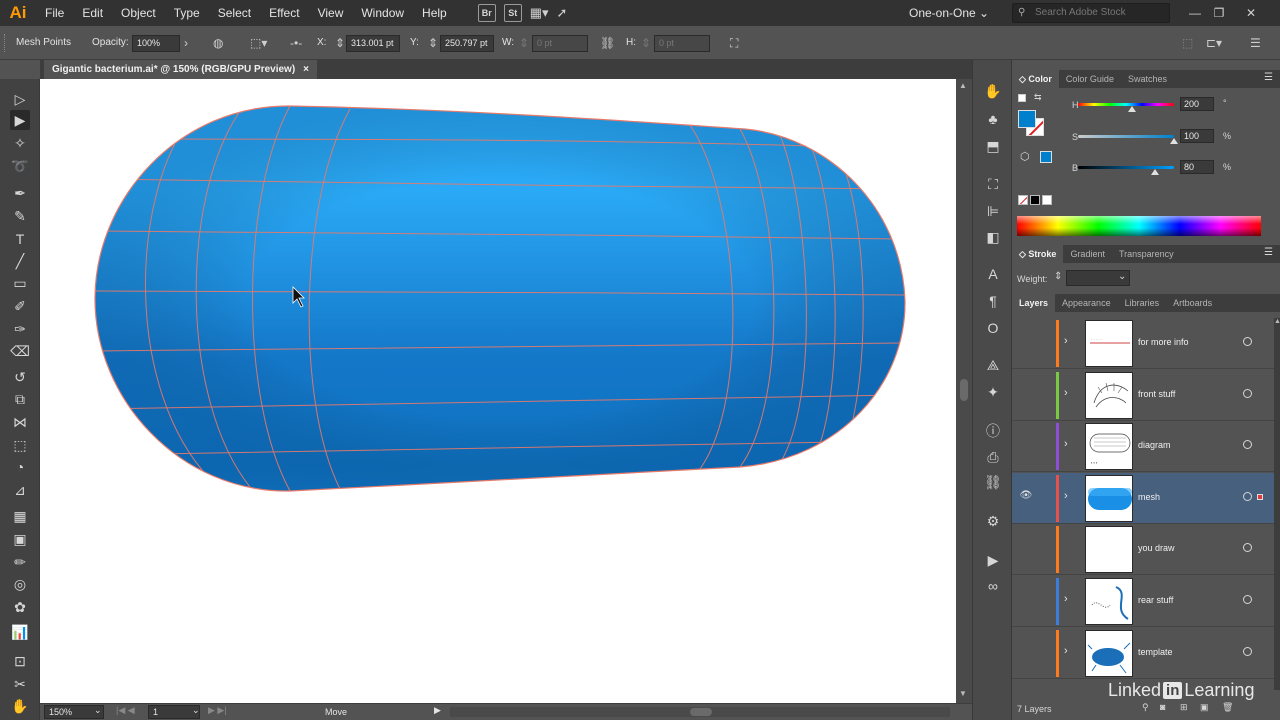  What do you see at coordinates (20, 261) in the screenshot?
I see `line-tool-icon: ╱` at bounding box center [20, 261].